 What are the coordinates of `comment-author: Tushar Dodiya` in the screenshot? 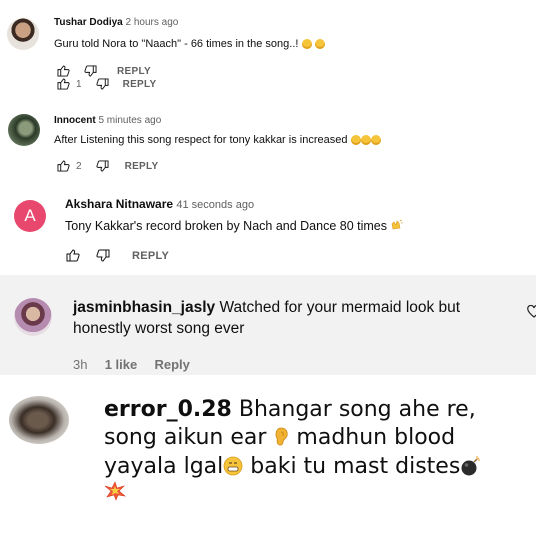 It's located at (88, 22).